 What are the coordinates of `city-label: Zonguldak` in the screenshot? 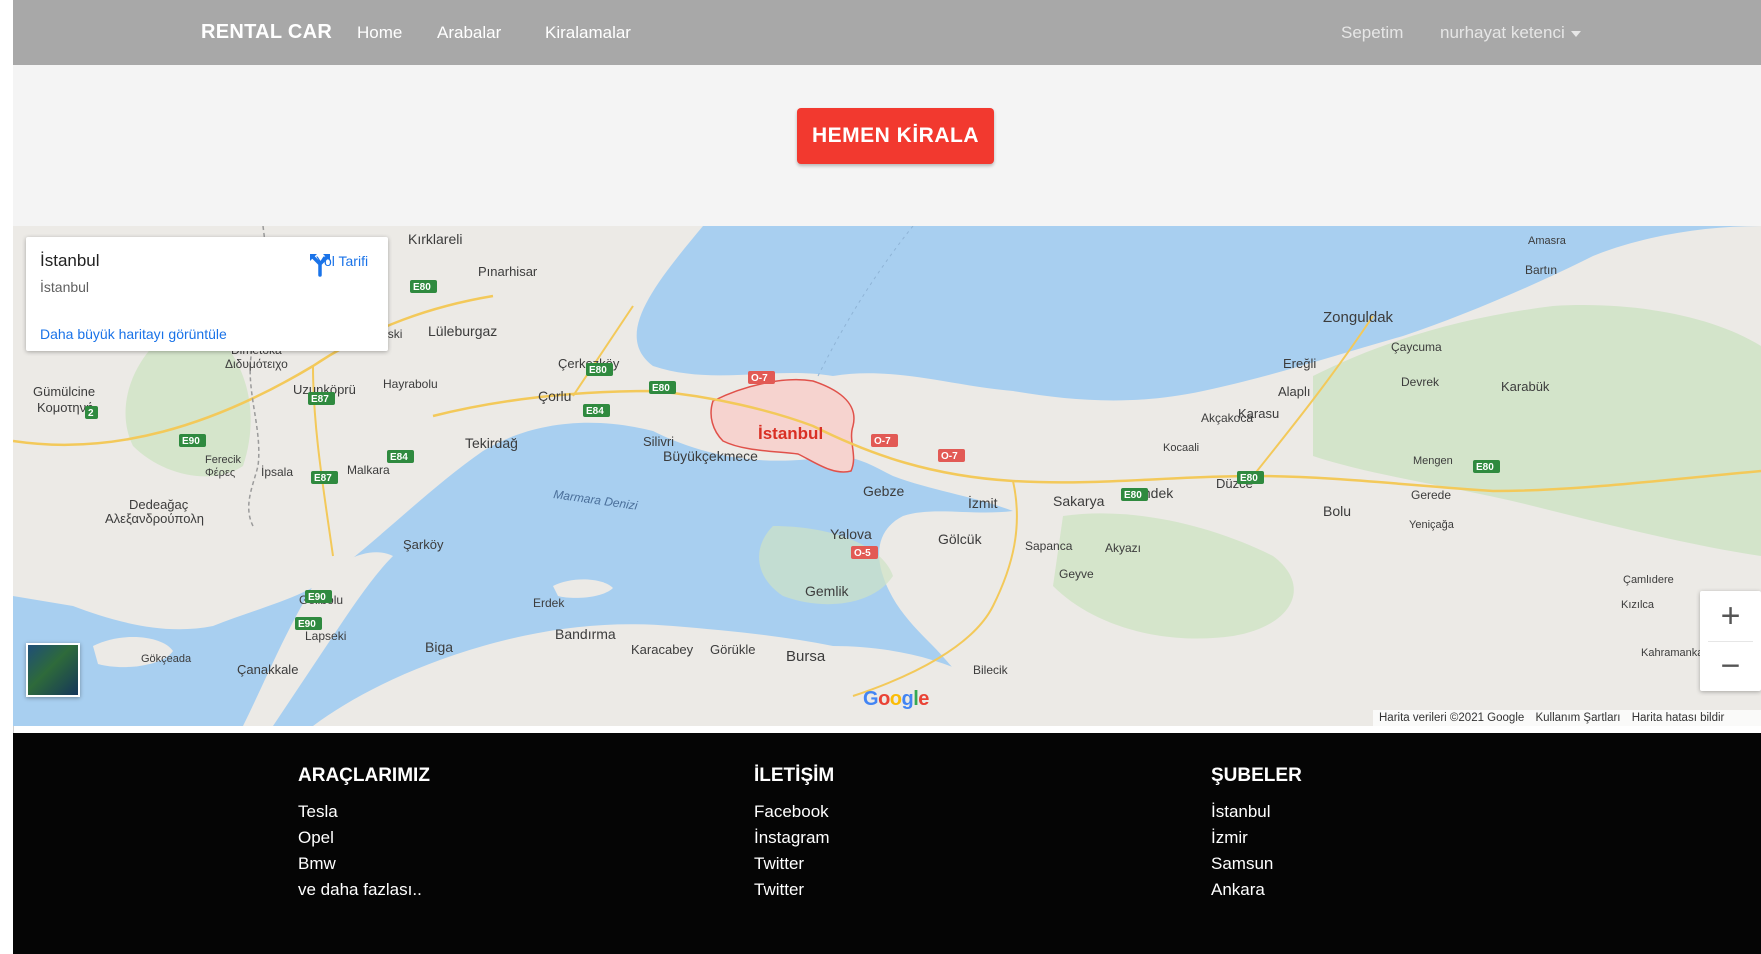 It's located at (1358, 317).